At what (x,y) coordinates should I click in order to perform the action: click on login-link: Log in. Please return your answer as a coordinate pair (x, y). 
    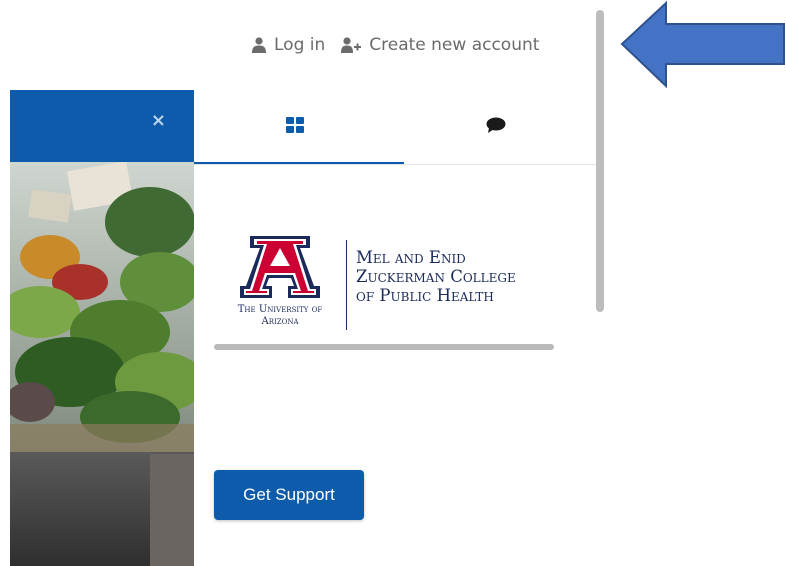
    Looking at the image, I should click on (288, 45).